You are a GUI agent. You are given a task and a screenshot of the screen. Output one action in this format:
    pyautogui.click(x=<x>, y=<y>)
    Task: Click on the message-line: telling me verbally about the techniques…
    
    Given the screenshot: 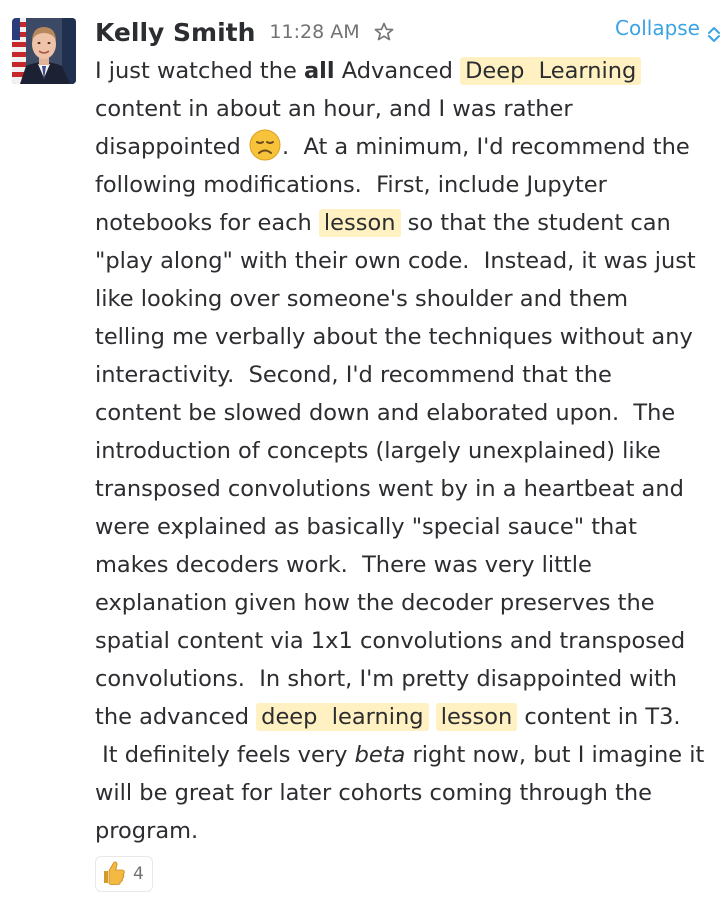 What is the action you would take?
    pyautogui.click(x=407, y=337)
    